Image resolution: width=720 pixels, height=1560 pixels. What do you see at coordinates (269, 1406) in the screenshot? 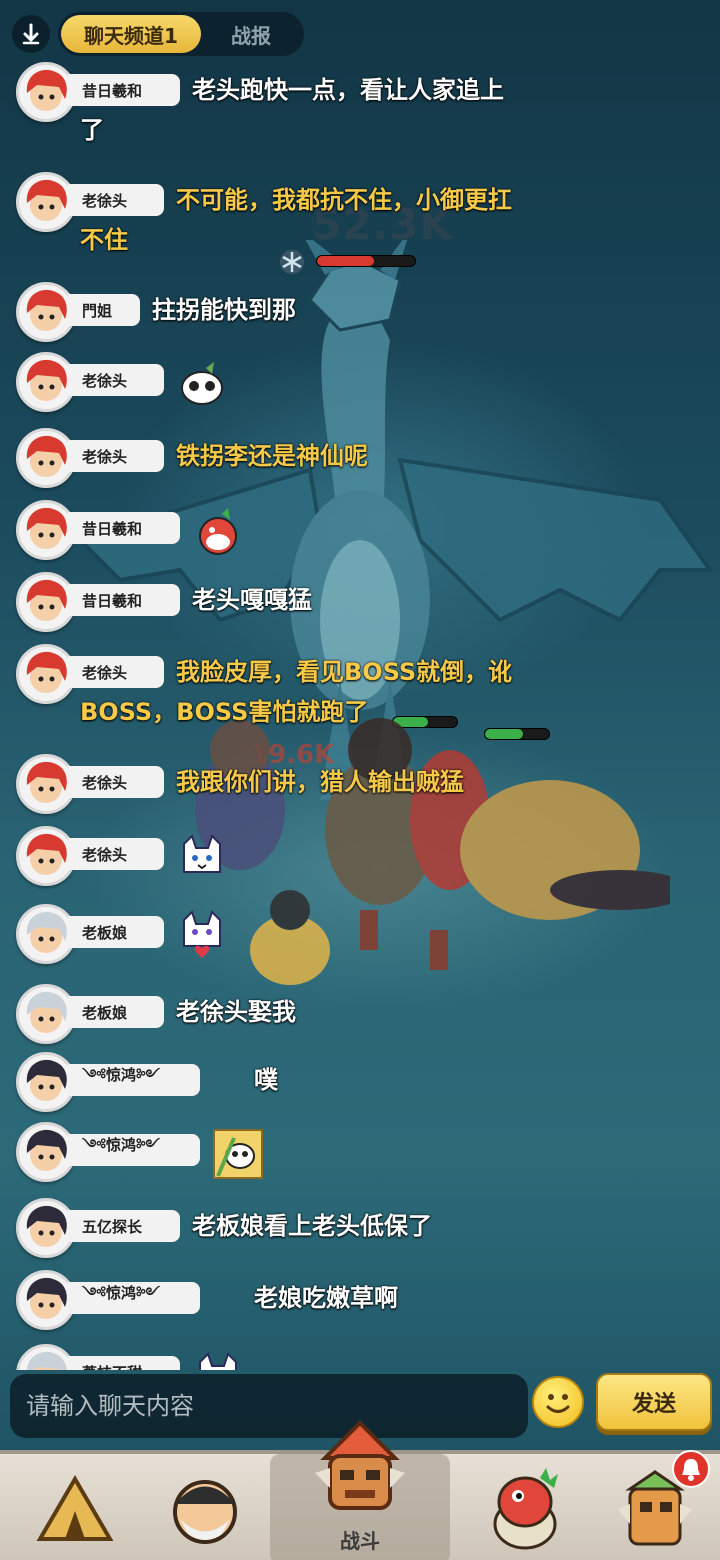
I see `chat-input` at bounding box center [269, 1406].